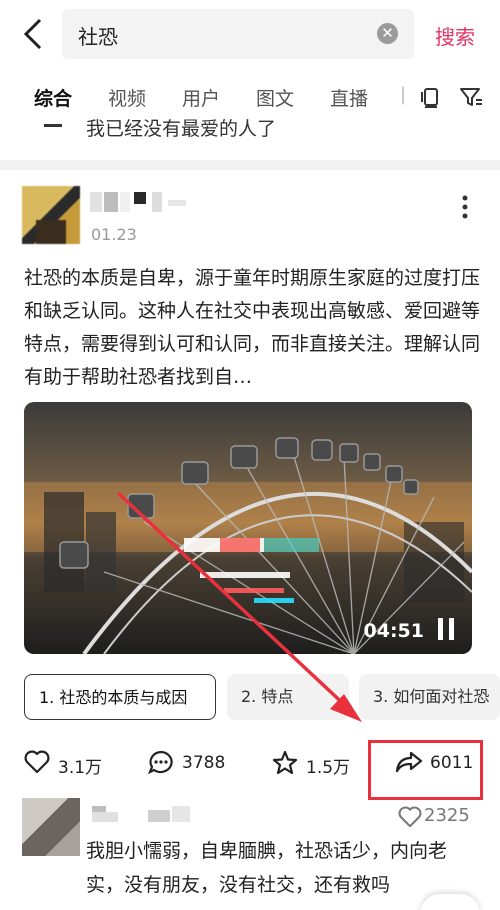 This screenshot has width=500, height=910. Describe the element at coordinates (328, 768) in the screenshot. I see `favorite-count: 1.5万` at that location.